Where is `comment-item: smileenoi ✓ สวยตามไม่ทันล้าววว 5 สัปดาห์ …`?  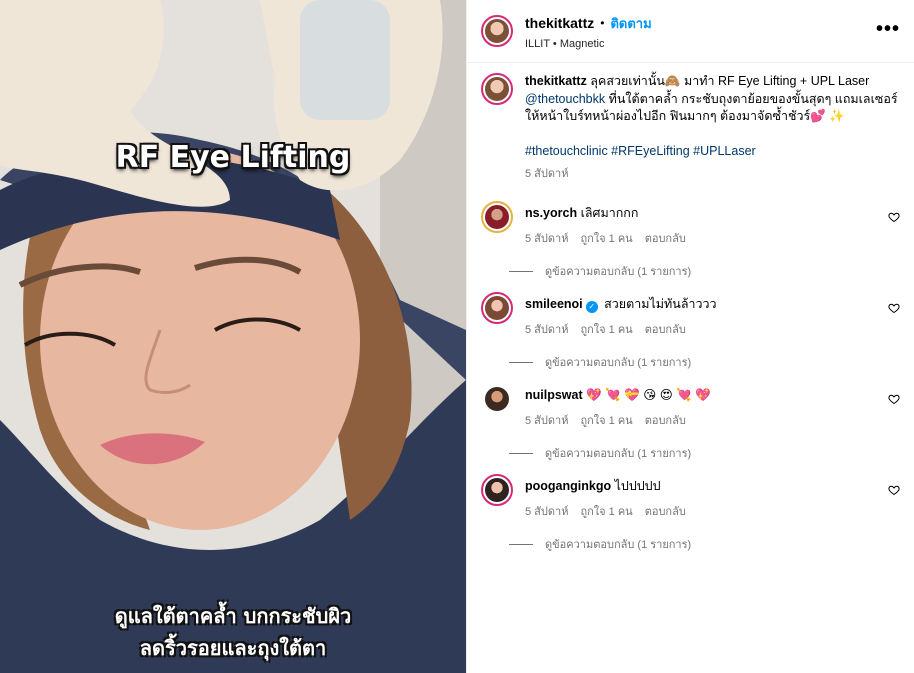
comment-item: smileenoi ✓ สวยตามไม่ทันล้าววว 5 สัปดาห์ … is located at coordinates (690, 317).